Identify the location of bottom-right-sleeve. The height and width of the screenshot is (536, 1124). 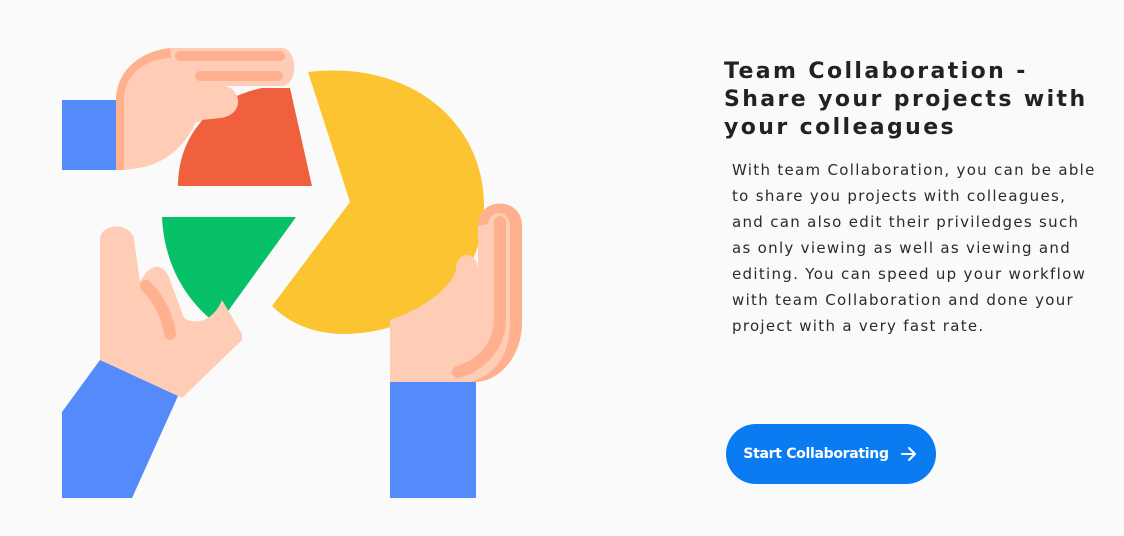
(433, 440).